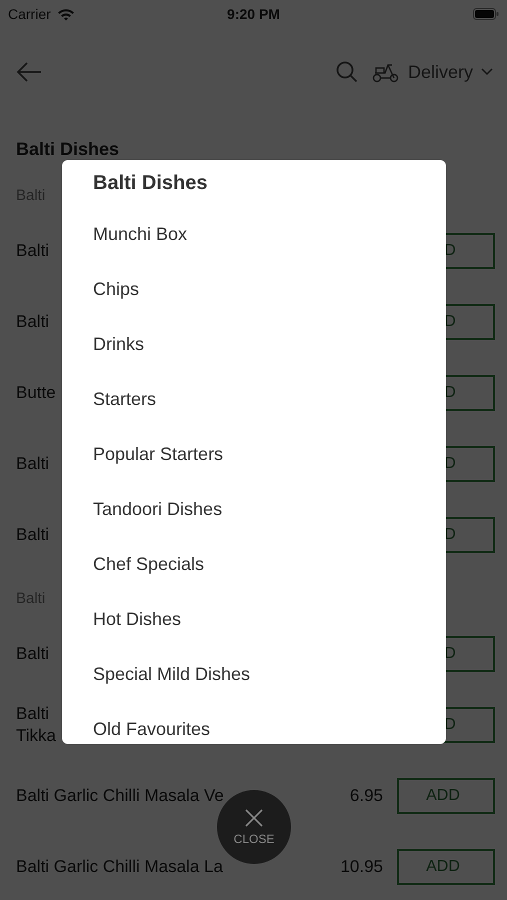  What do you see at coordinates (486, 14) in the screenshot?
I see `battery-icon` at bounding box center [486, 14].